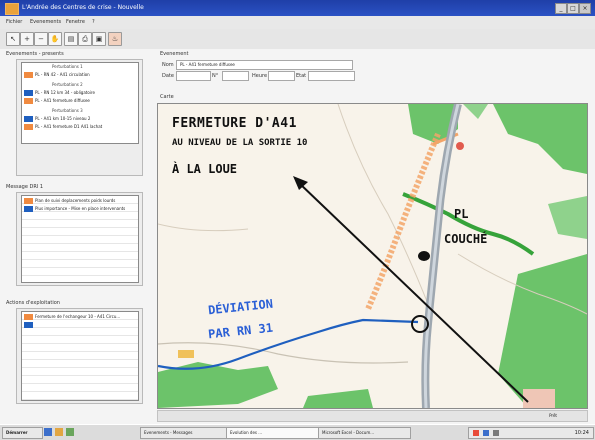 The height and width of the screenshot is (440, 595). What do you see at coordinates (460, 146) in the screenshot?
I see `marker-dot` at bounding box center [460, 146].